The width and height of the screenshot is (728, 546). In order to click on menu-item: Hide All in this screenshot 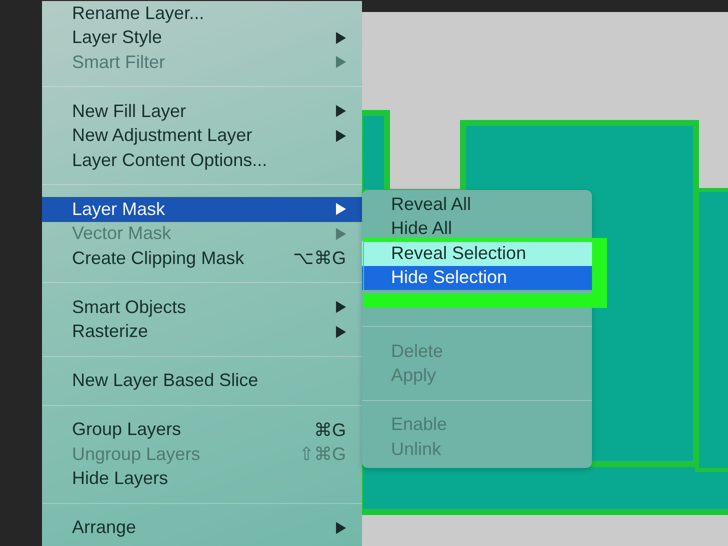, I will do `click(477, 228)`.